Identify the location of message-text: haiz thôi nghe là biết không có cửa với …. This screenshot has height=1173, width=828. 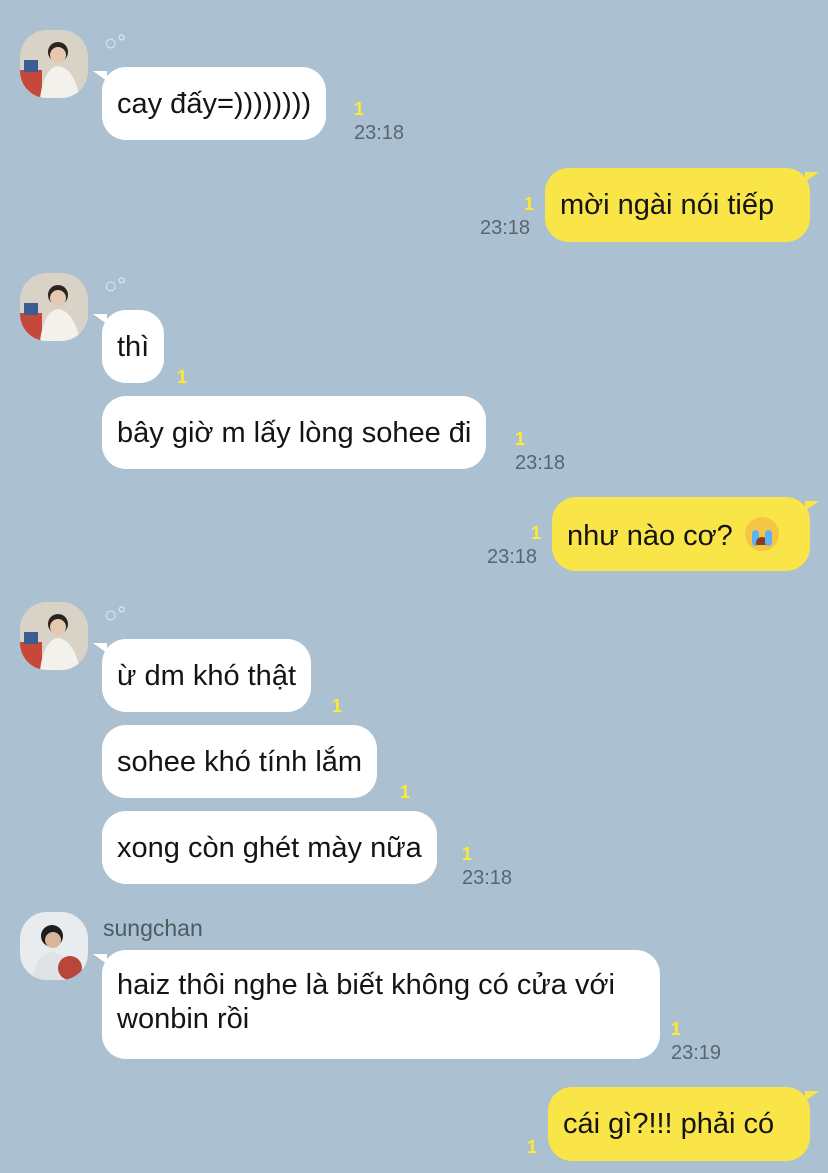
(366, 1002).